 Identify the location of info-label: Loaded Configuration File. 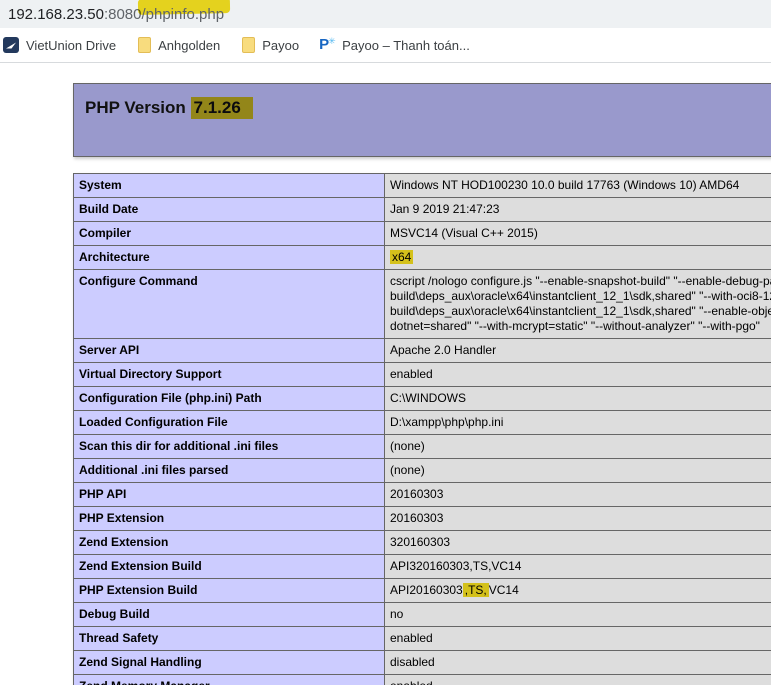
(229, 422).